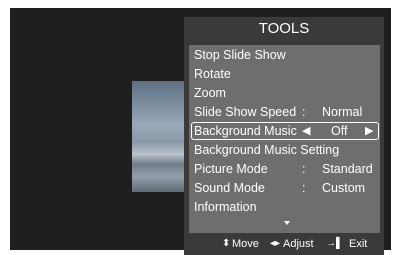 The width and height of the screenshot is (400, 255). What do you see at coordinates (275, 243) in the screenshot?
I see `adjust-icon: ◂▸` at bounding box center [275, 243].